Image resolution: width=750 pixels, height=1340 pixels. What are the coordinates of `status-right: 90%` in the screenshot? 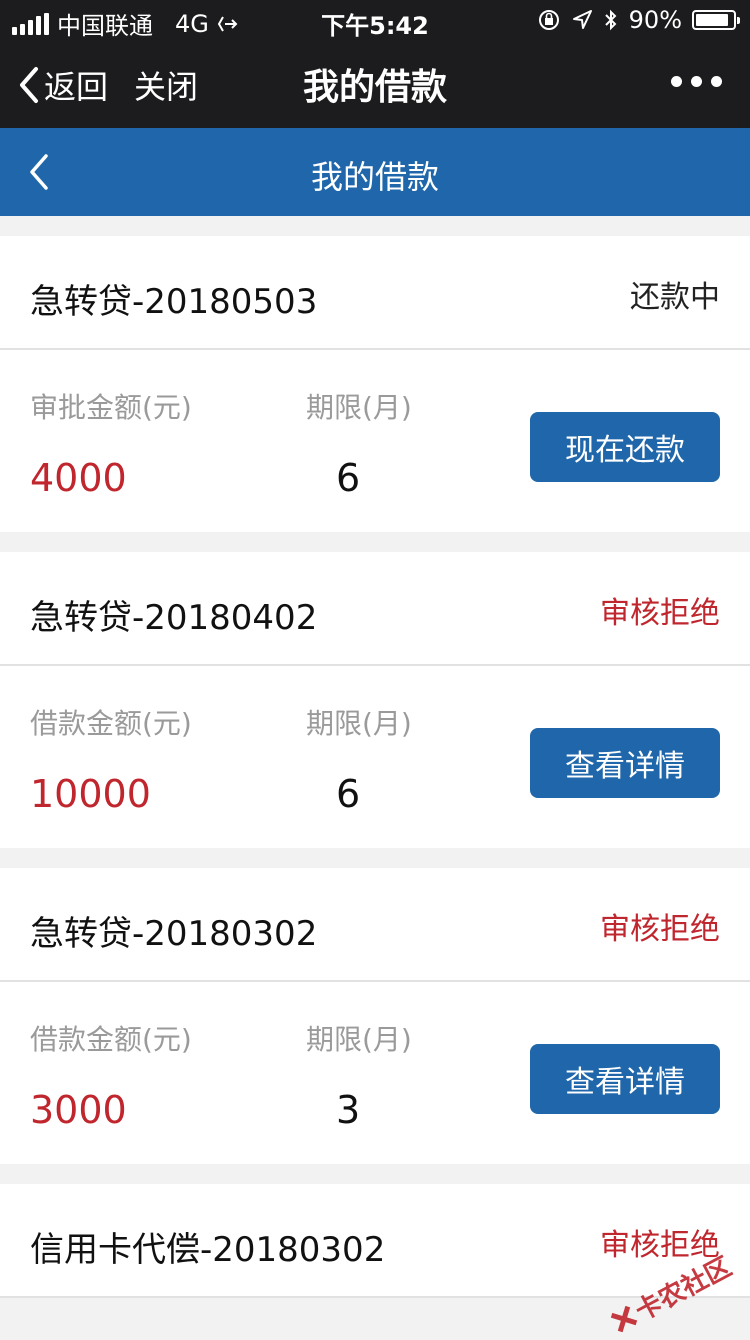 It's located at (638, 20).